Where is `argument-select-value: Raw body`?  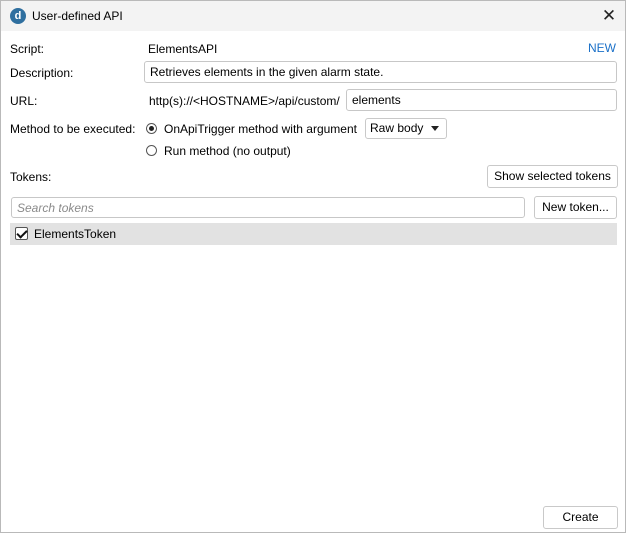 argument-select-value: Raw body is located at coordinates (397, 128).